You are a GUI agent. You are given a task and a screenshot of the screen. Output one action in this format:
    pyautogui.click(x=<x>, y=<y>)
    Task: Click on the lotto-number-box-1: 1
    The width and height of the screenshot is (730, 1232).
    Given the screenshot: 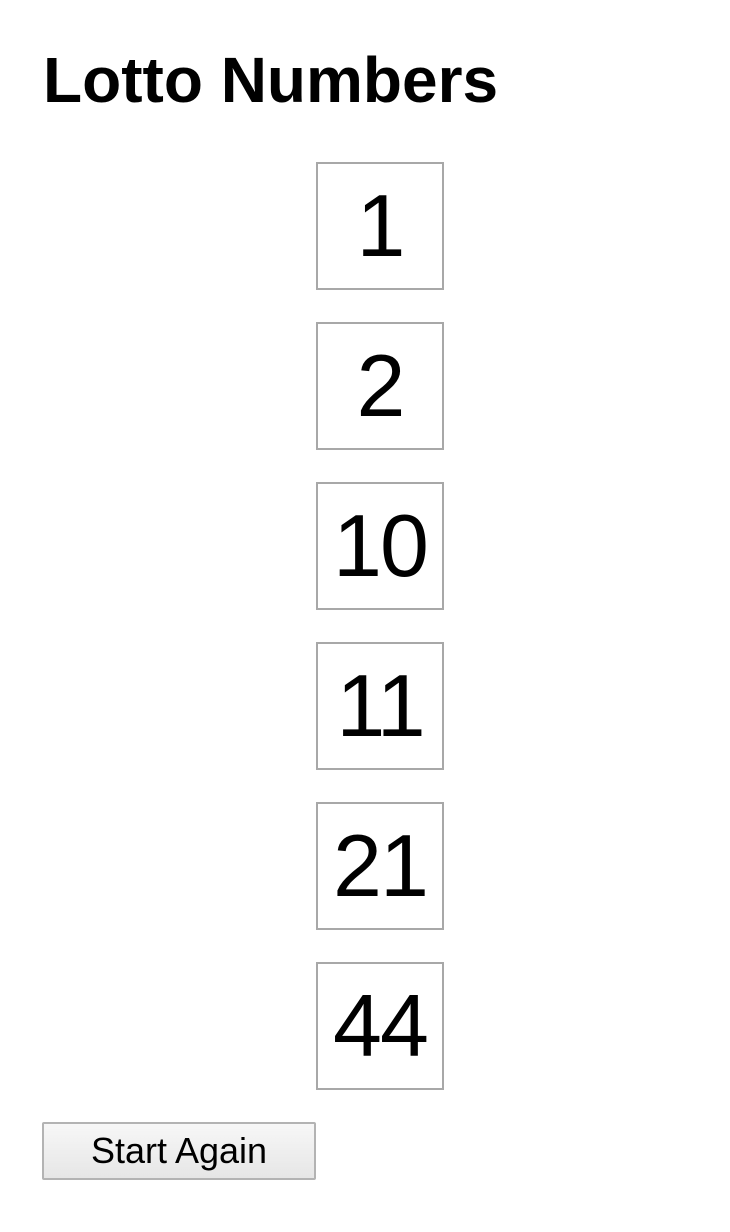 What is the action you would take?
    pyautogui.click(x=380, y=226)
    